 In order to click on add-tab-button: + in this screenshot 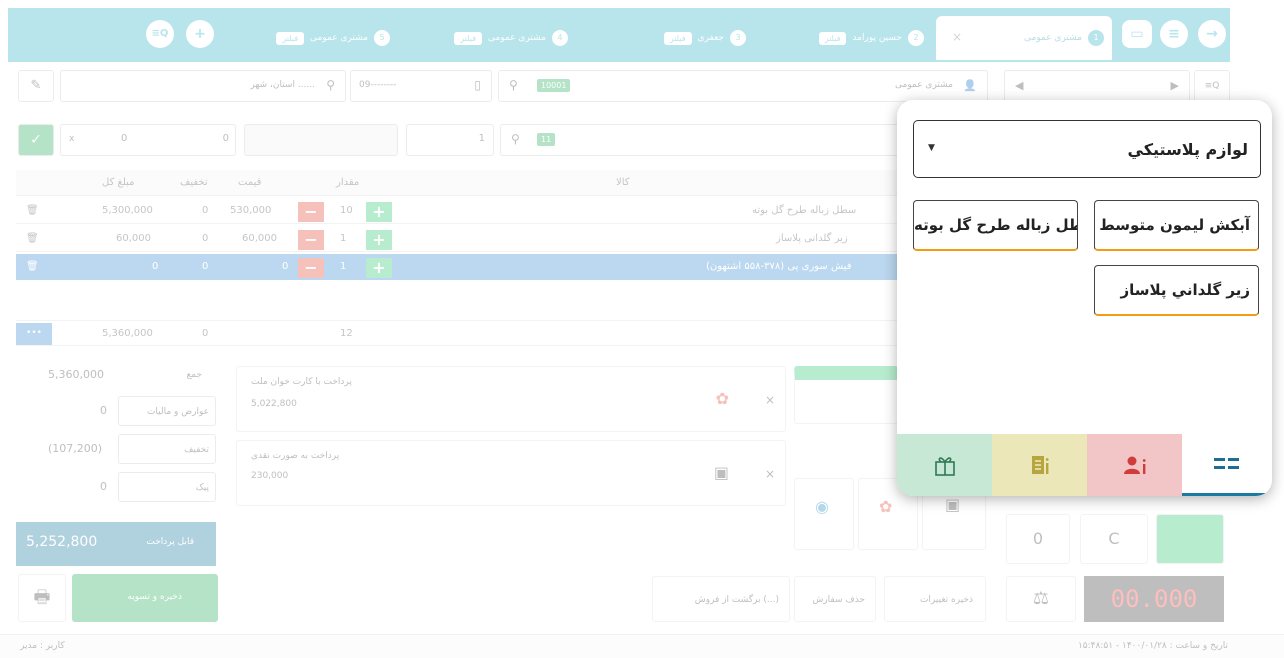, I will do `click(200, 34)`.